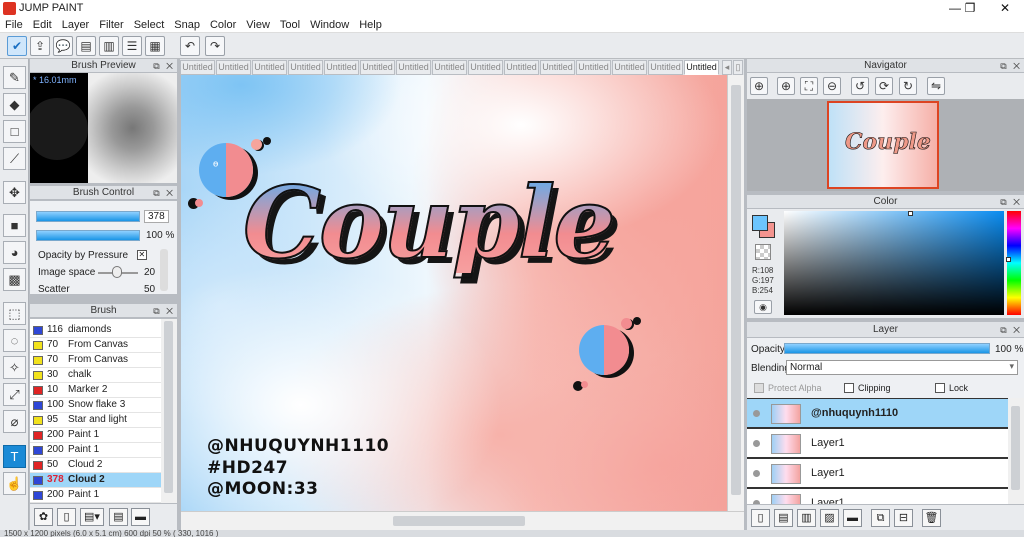 The width and height of the screenshot is (1024, 537). What do you see at coordinates (187, 25) in the screenshot?
I see `menu-snap: Snap` at bounding box center [187, 25].